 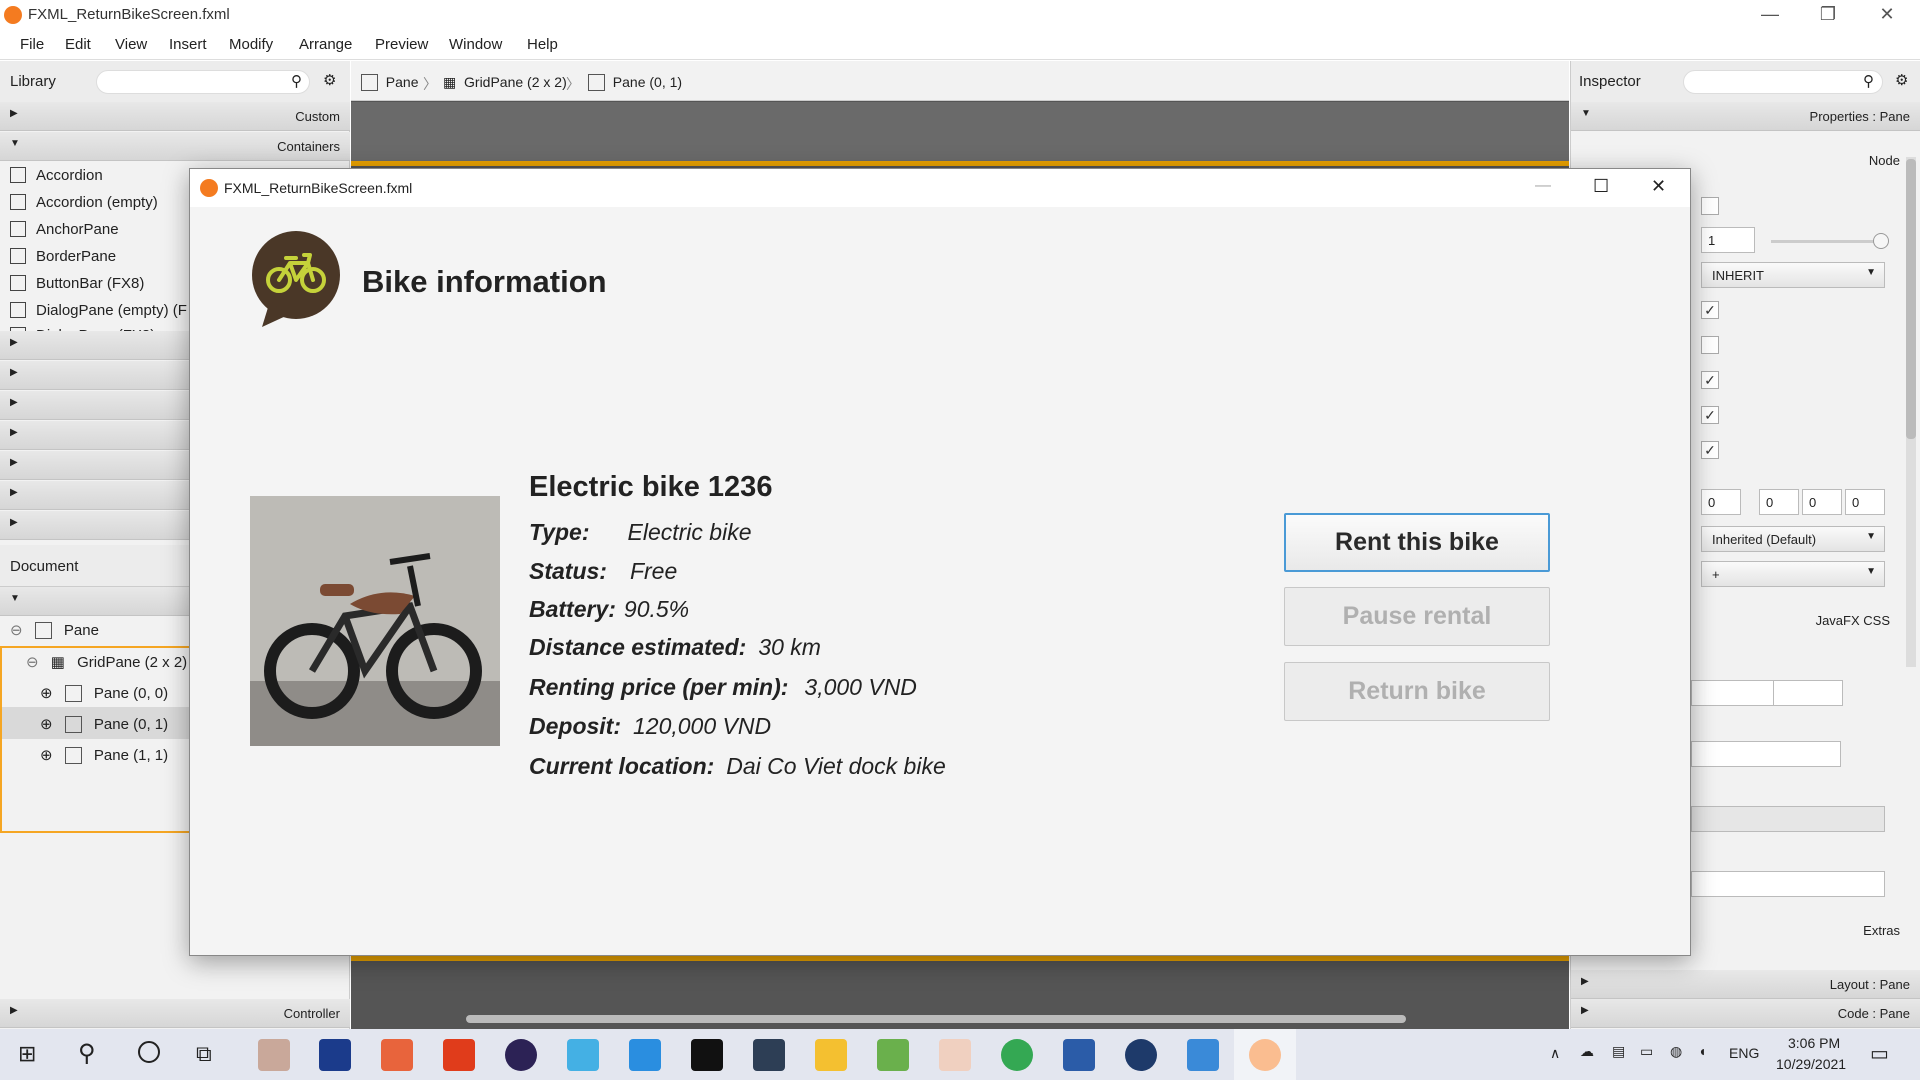 What do you see at coordinates (1788, 819) in the screenshot?
I see `stylesheets-field` at bounding box center [1788, 819].